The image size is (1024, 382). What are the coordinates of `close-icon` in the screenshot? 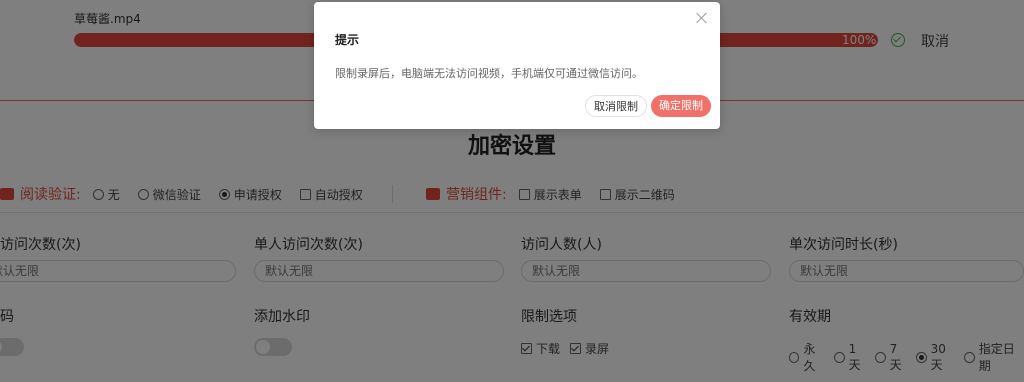 It's located at (702, 18).